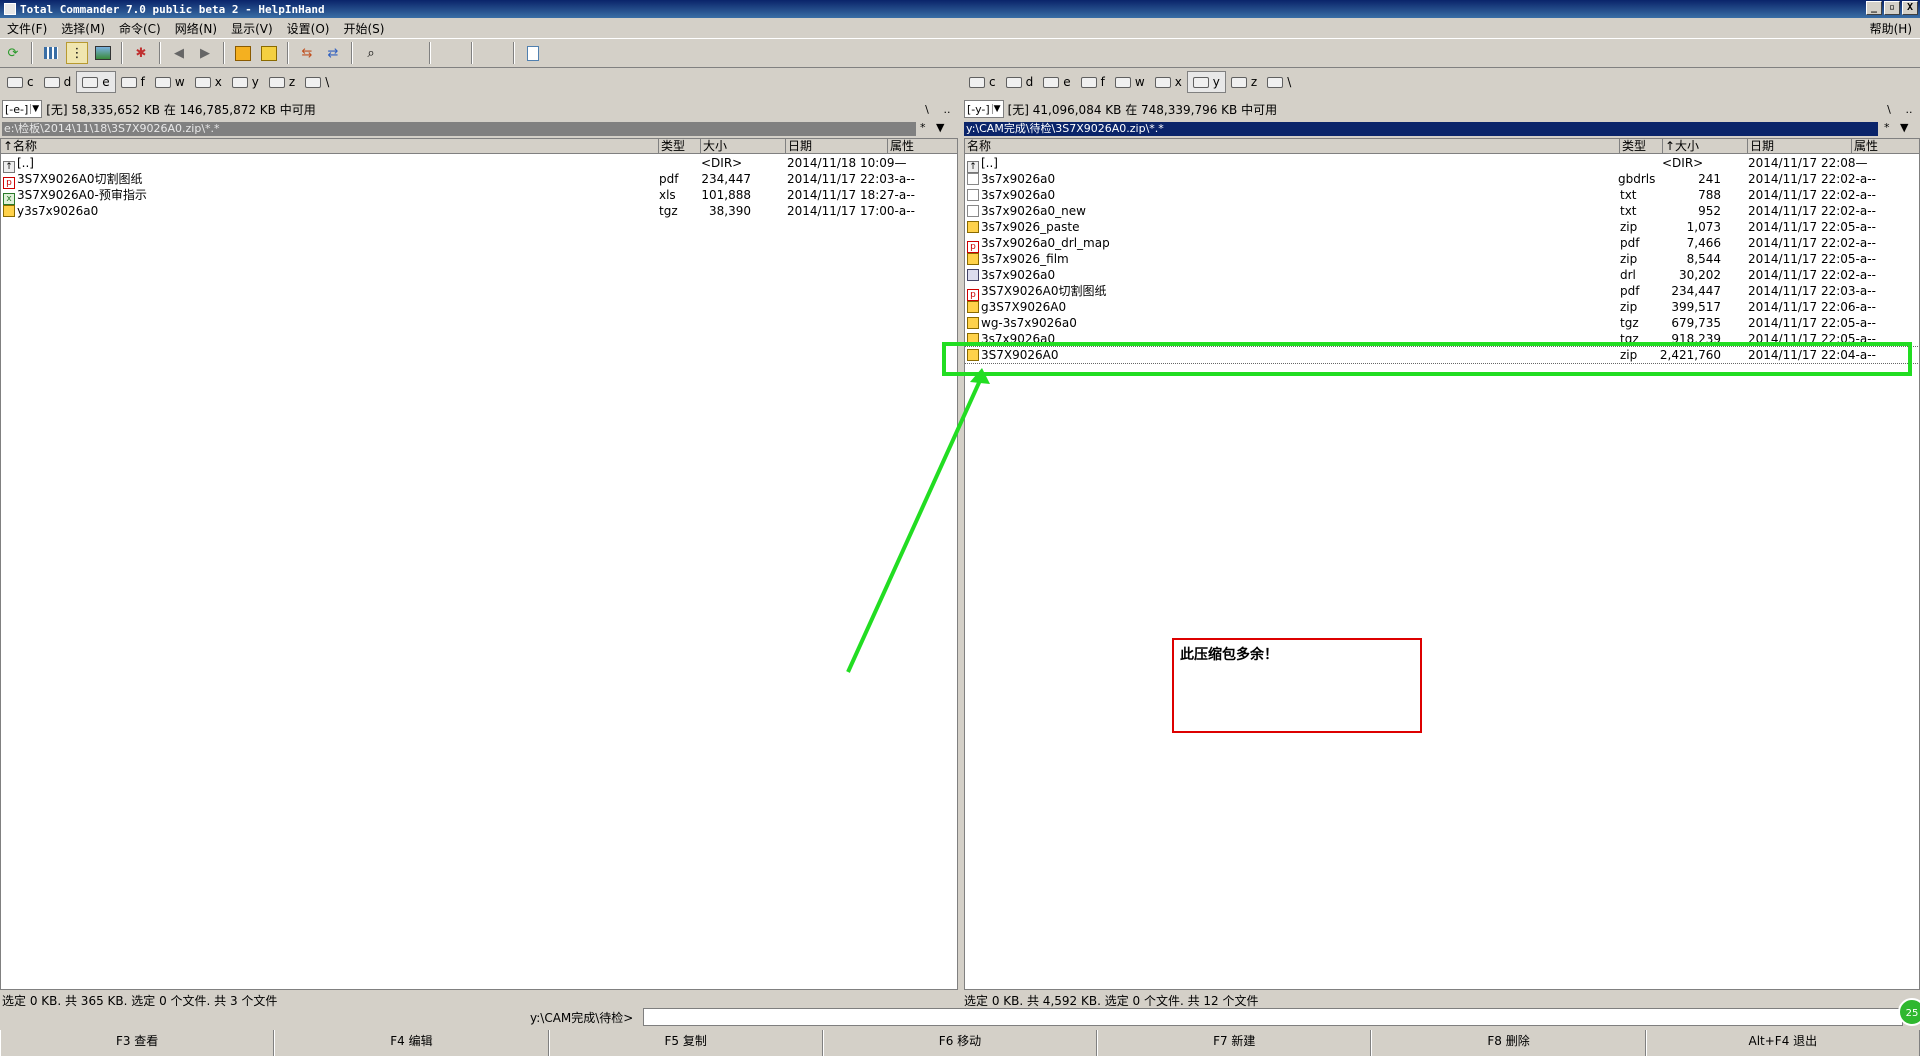 The width and height of the screenshot is (1920, 1056). What do you see at coordinates (83, 28) in the screenshot?
I see `menu-select: 选择(M)` at bounding box center [83, 28].